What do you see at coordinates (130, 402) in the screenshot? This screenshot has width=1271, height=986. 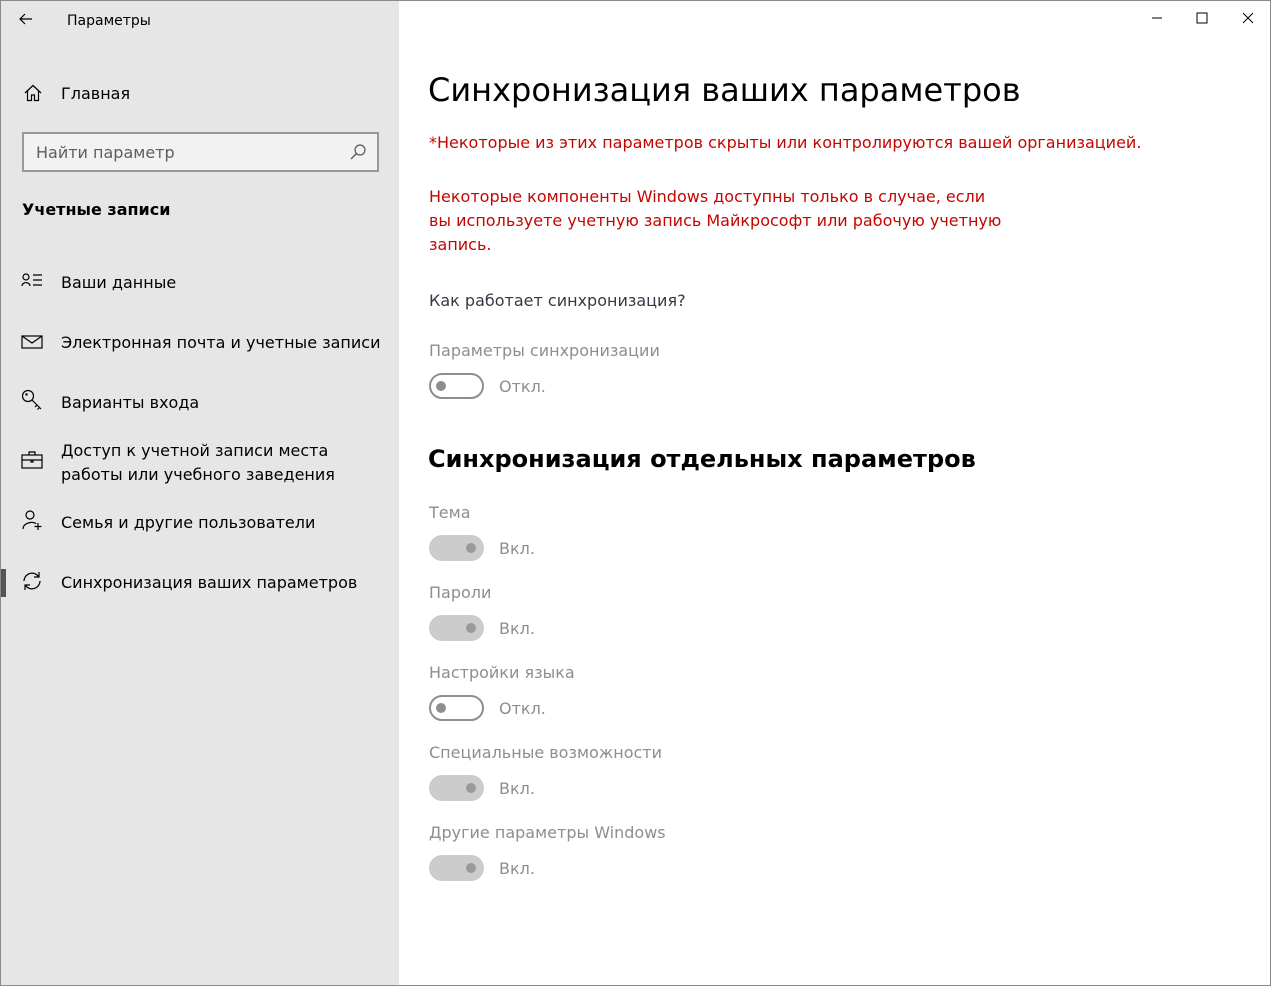 I see `sidebar-item-label: Варианты входа` at bounding box center [130, 402].